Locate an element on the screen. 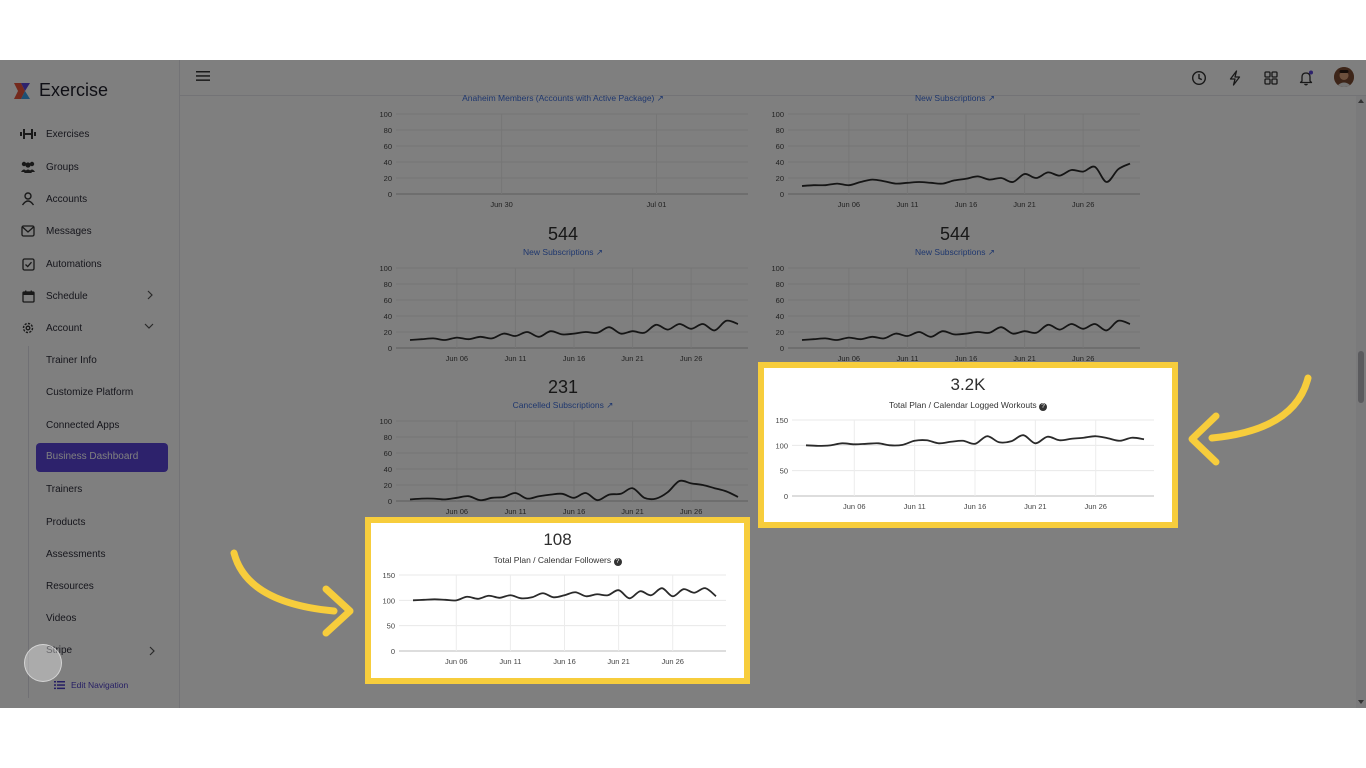  sidebar-item-messages: Messages is located at coordinates (95, 231).